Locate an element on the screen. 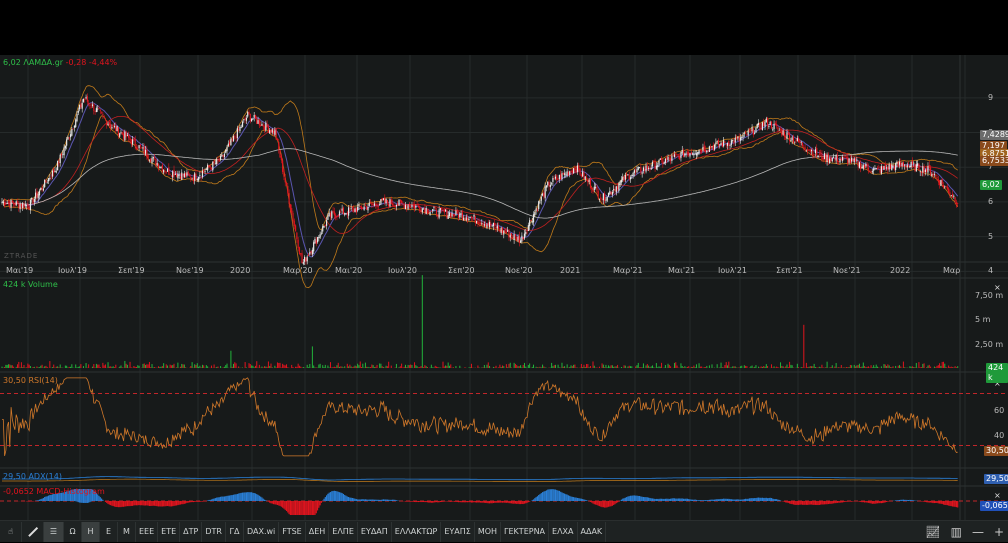 The image size is (1008, 543). zoom-in-button: + is located at coordinates (999, 532).